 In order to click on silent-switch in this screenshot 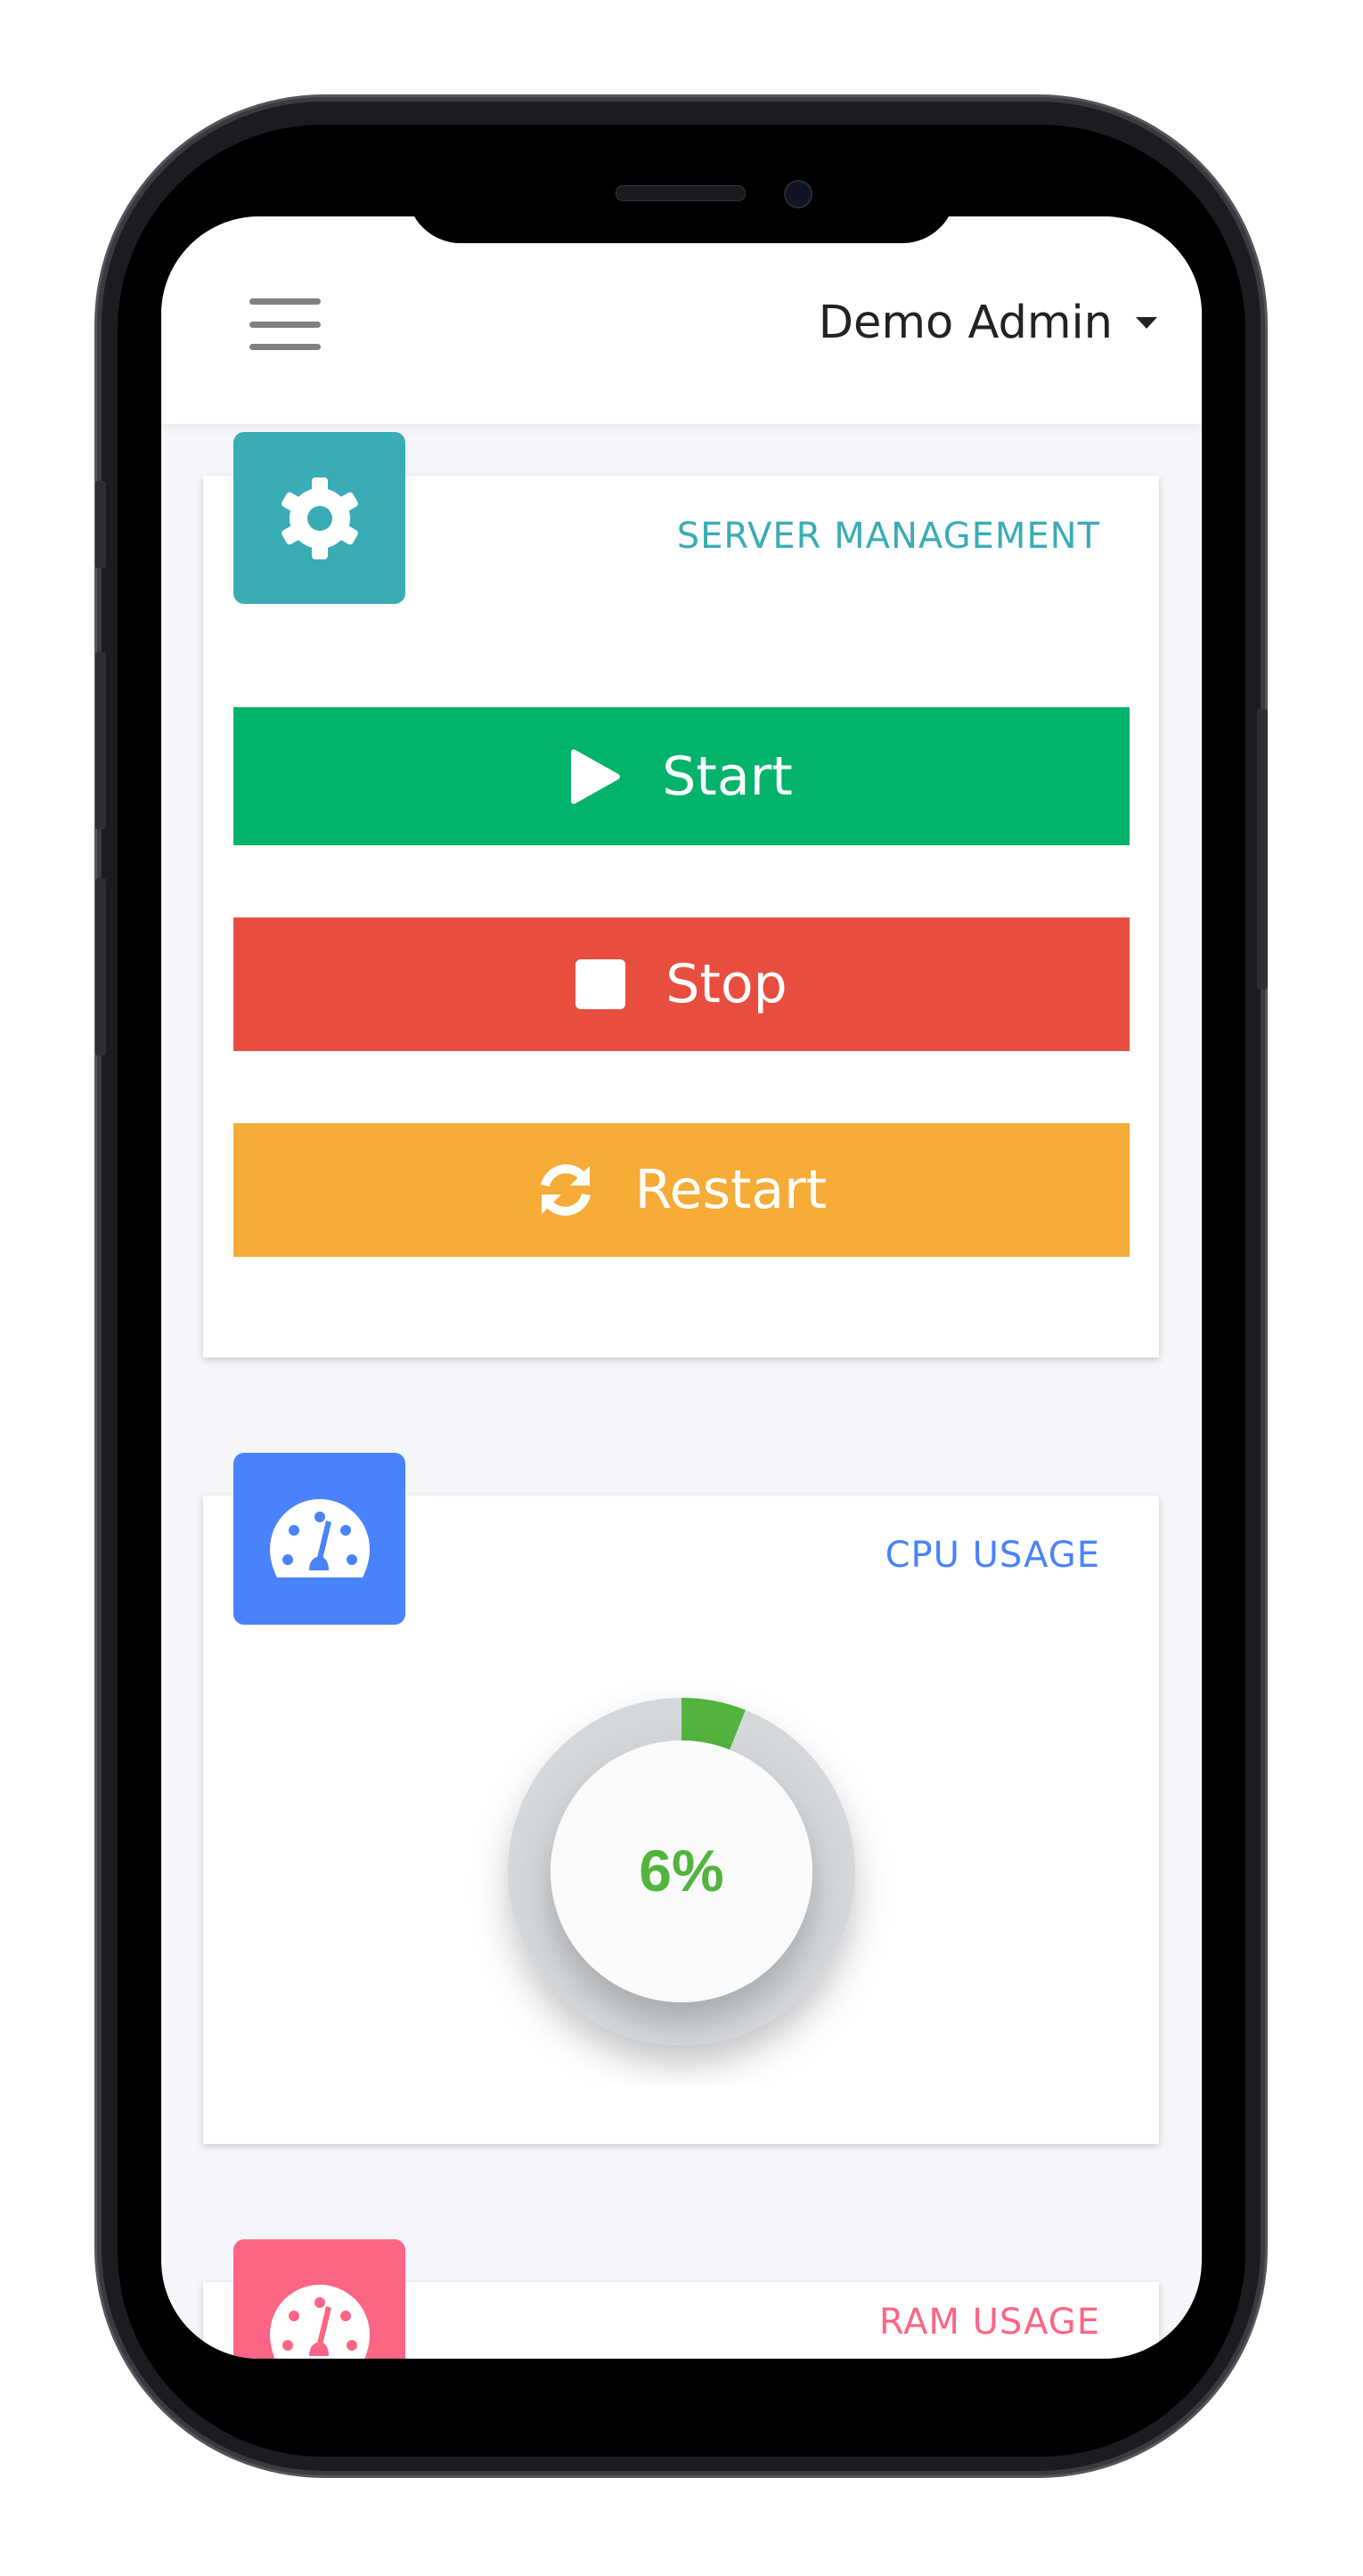, I will do `click(101, 524)`.